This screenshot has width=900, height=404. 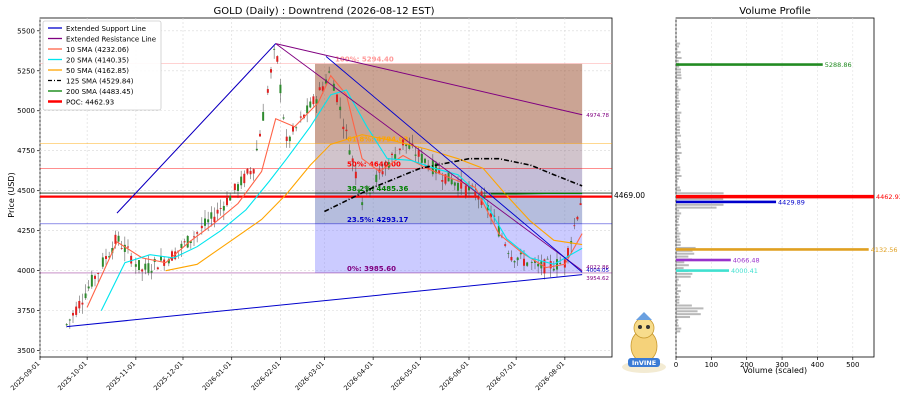 I want to click on fib-level-label: 23.5%: 4293.17, so click(x=378, y=220).